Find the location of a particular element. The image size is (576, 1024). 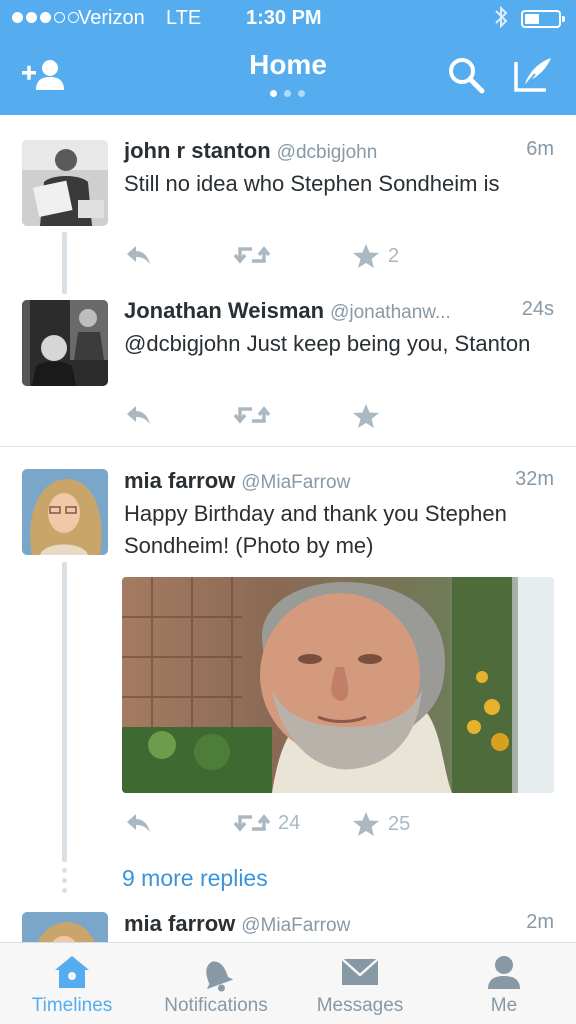

retweet-button: 24 is located at coordinates (267, 823).